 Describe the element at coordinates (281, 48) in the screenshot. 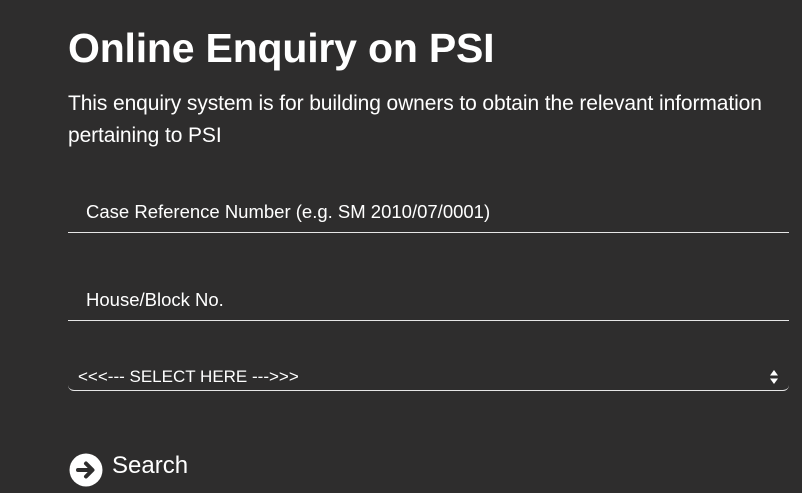

I see `page-title: Online Enquiry on PSI` at that location.